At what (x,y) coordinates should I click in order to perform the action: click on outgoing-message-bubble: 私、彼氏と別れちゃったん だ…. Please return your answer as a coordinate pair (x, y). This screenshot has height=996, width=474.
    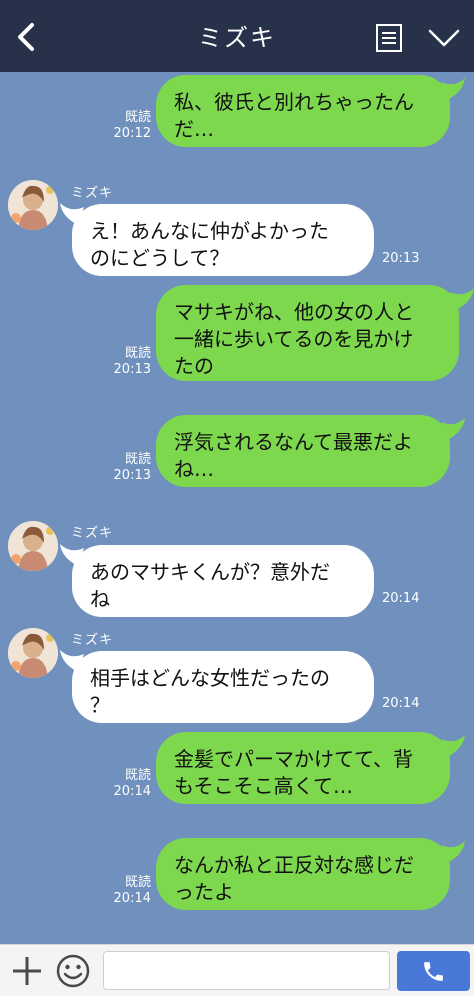
    Looking at the image, I should click on (303, 111).